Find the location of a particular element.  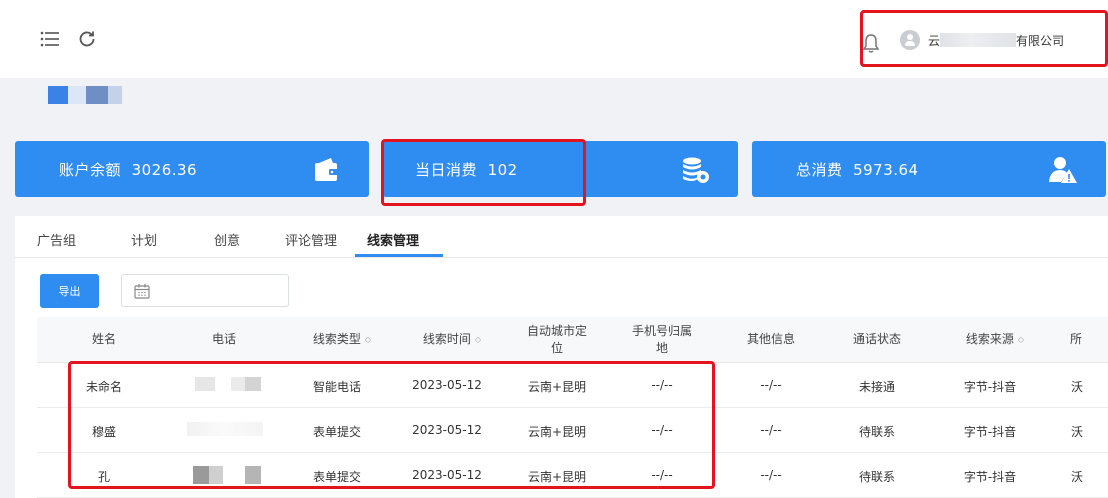

tab-comment-management: 评论管理 is located at coordinates (311, 239).